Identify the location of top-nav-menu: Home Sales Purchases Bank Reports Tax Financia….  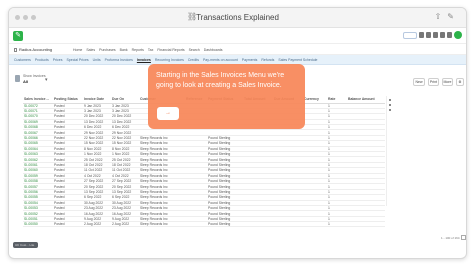
(148, 50).